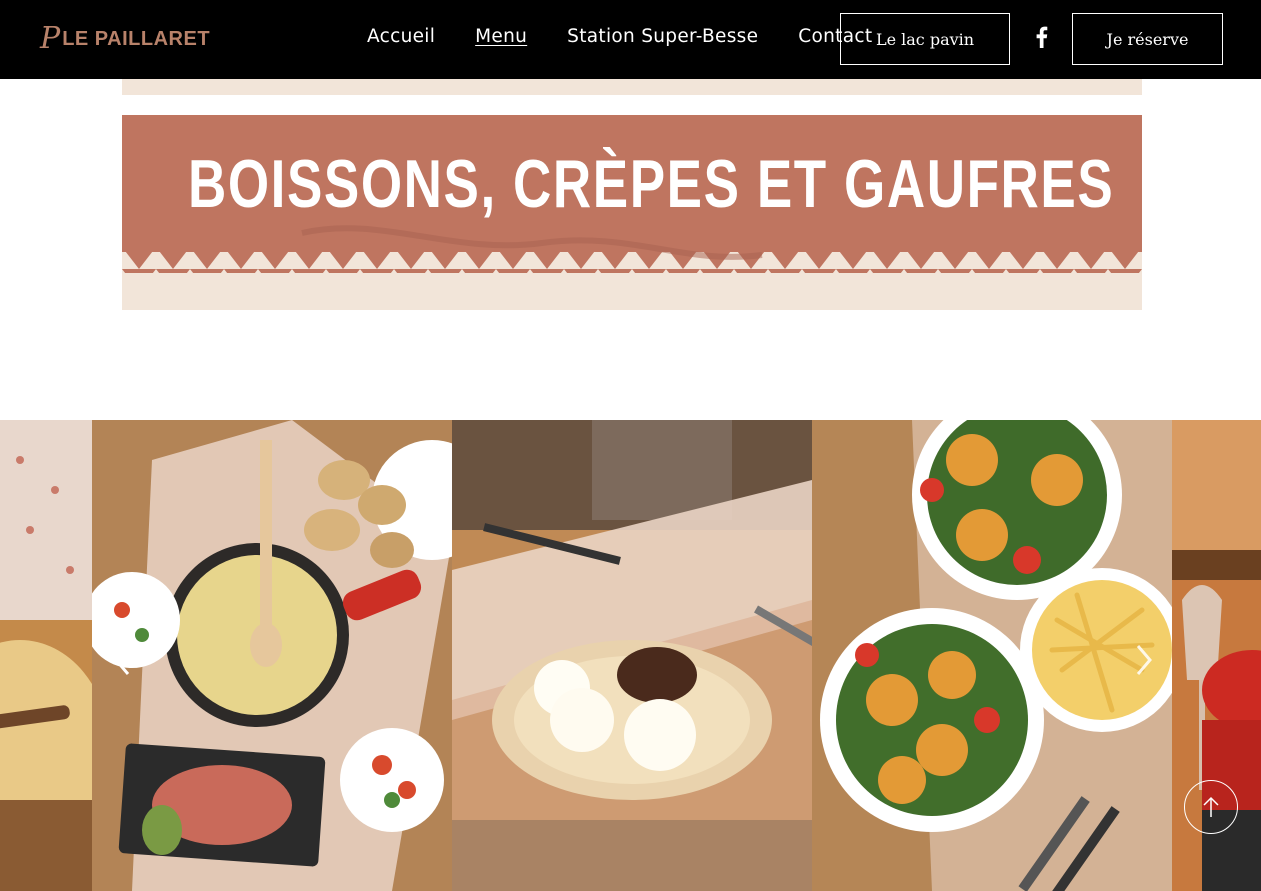  I want to click on raclette-photo, so click(46, 655).